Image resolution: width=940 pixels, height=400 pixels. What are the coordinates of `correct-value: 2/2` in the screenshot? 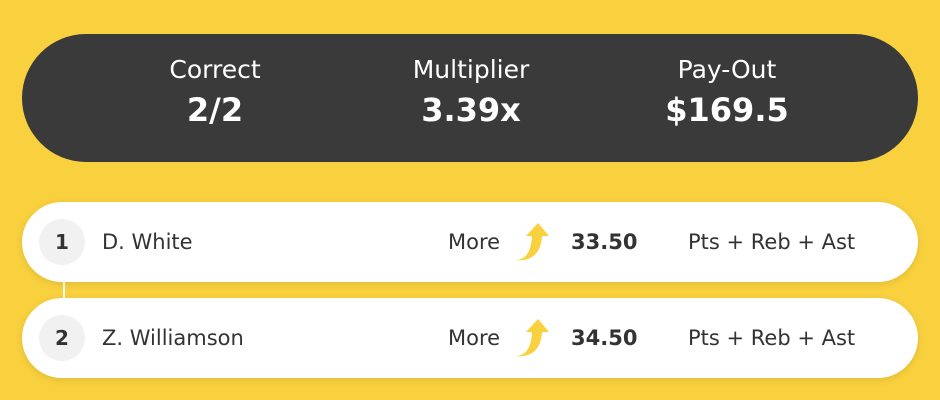 It's located at (215, 110).